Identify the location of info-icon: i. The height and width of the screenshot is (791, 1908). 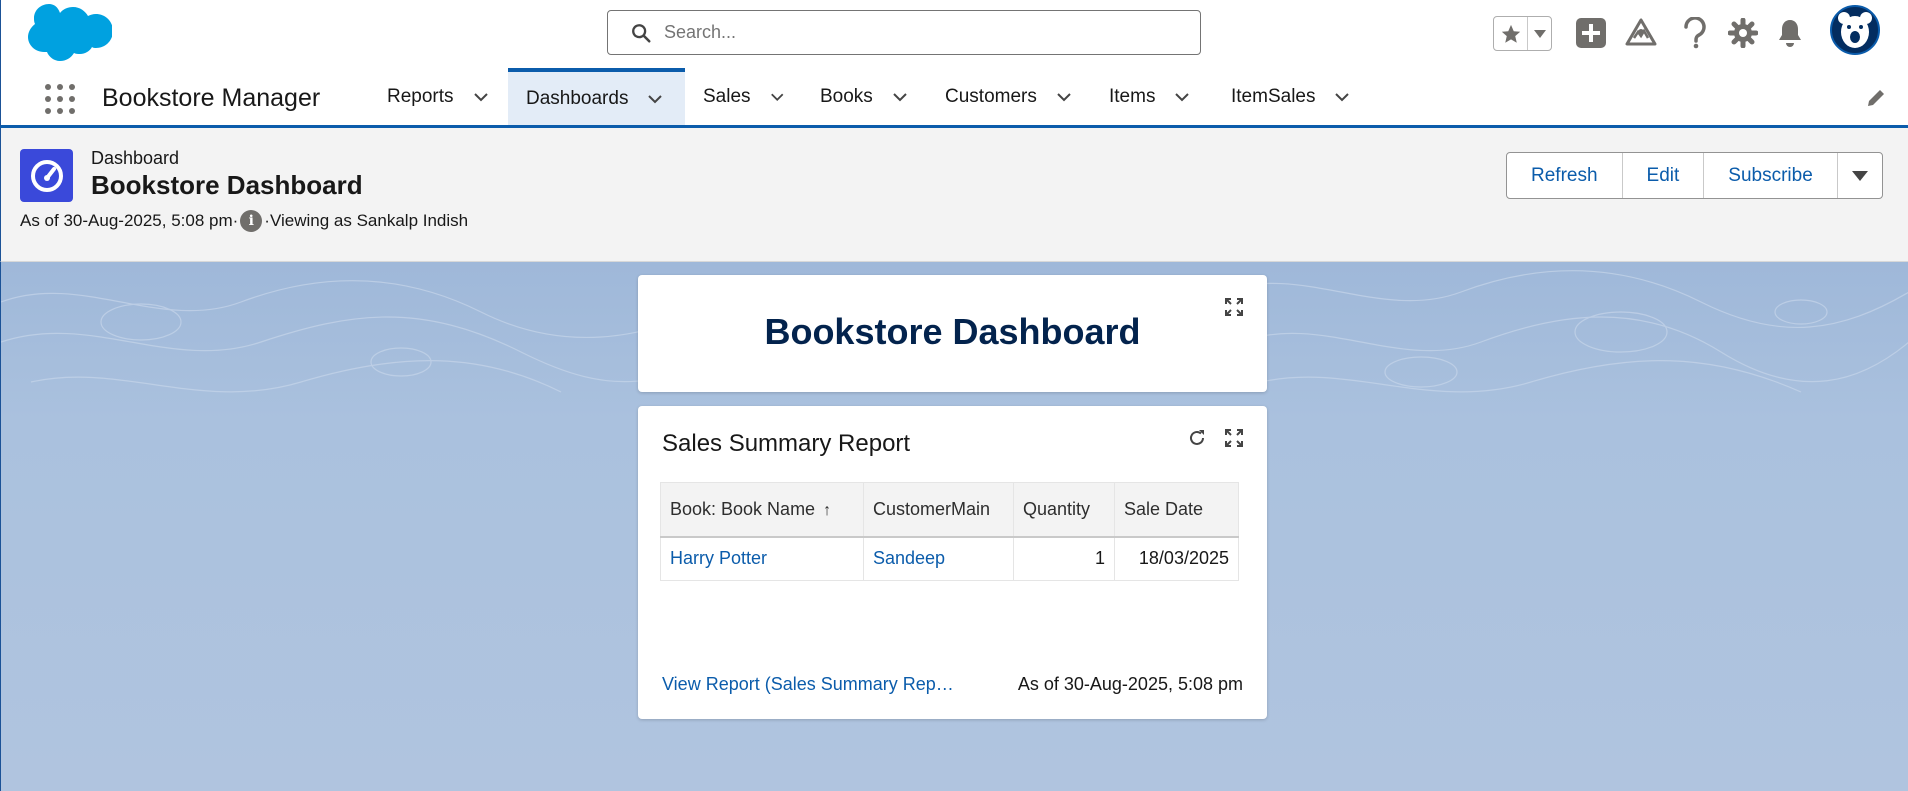
(251, 221).